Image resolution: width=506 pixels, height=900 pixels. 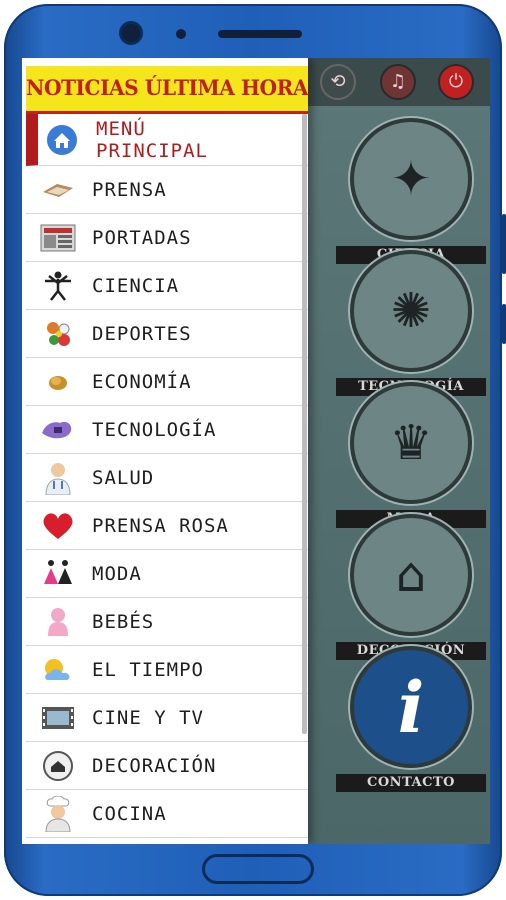 I want to click on menu-item-el-tiempo: EL TIEMPO, so click(x=167, y=670).